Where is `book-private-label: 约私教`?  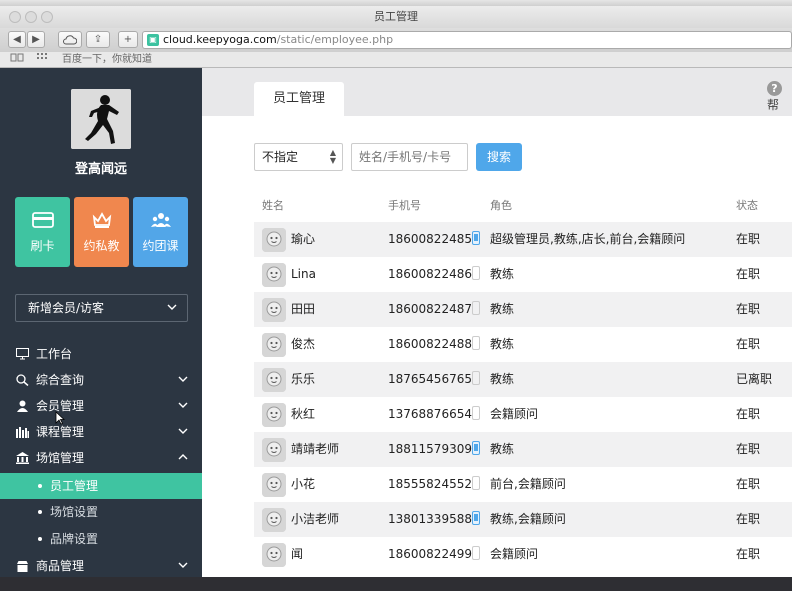
book-private-label: 约私教 is located at coordinates (101, 246).